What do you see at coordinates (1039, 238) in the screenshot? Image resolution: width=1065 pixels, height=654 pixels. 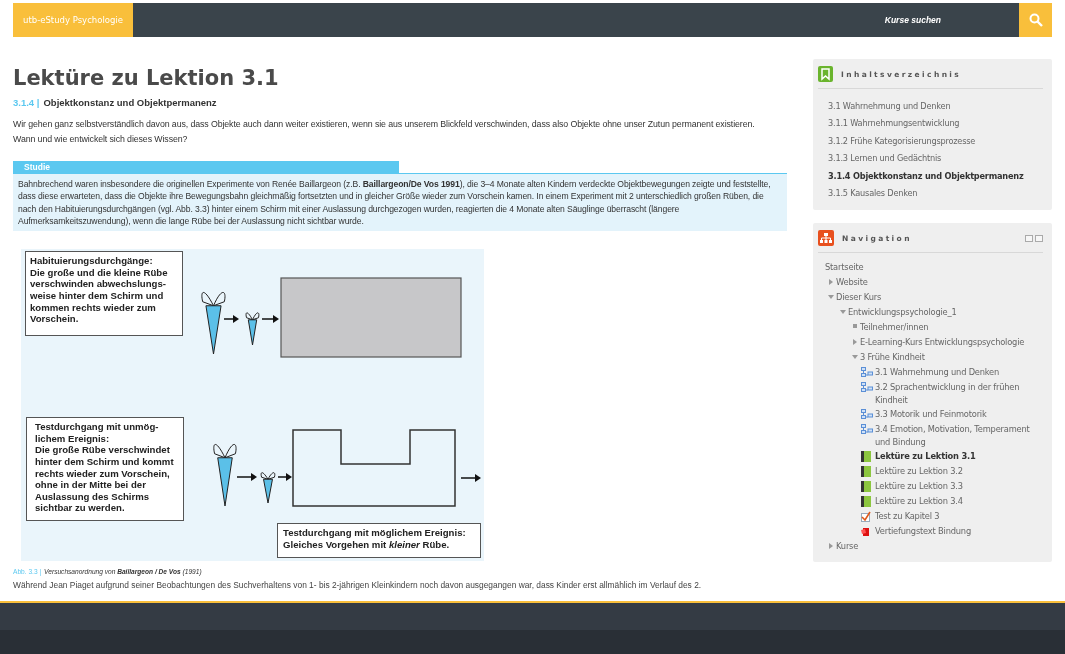 I see `dock-control` at bounding box center [1039, 238].